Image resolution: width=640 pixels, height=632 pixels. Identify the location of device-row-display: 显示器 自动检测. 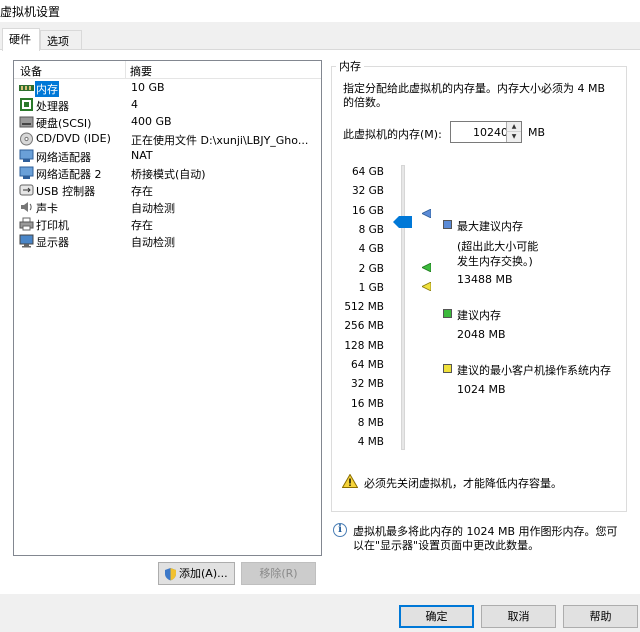
(167, 241).